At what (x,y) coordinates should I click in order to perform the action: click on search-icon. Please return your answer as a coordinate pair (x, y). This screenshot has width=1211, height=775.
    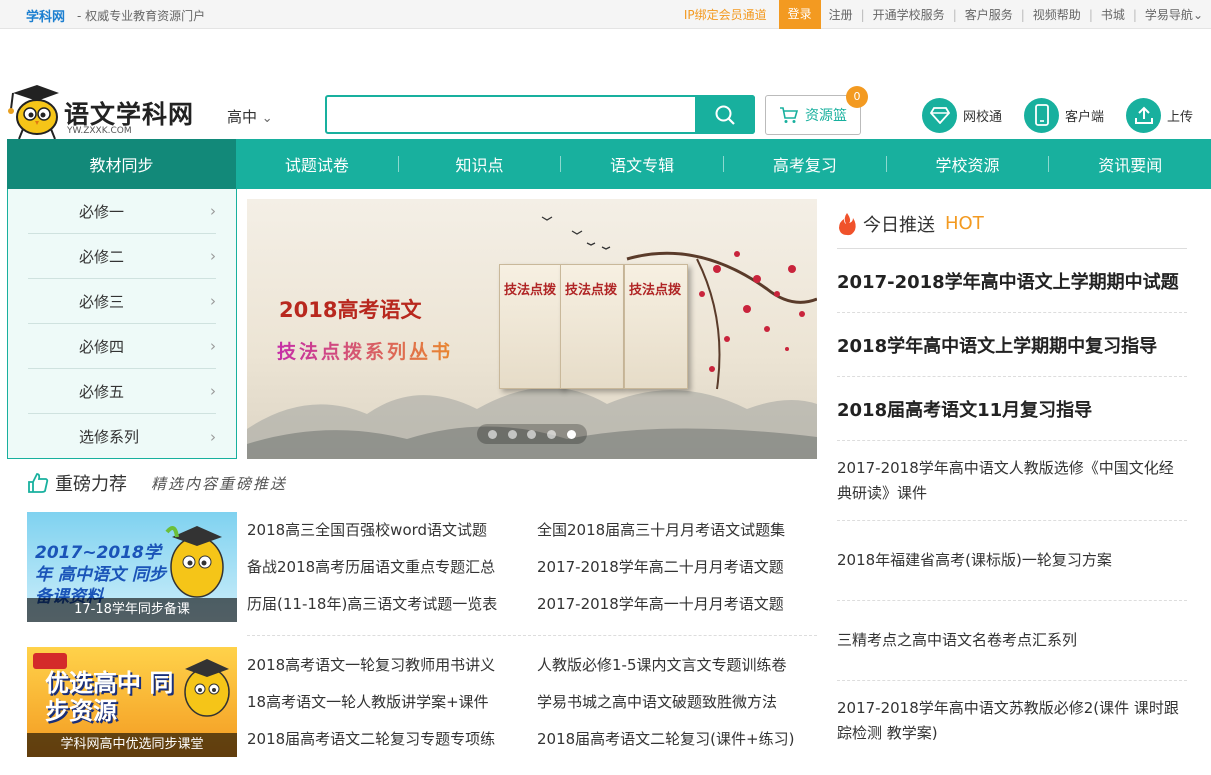
    Looking at the image, I should click on (725, 115).